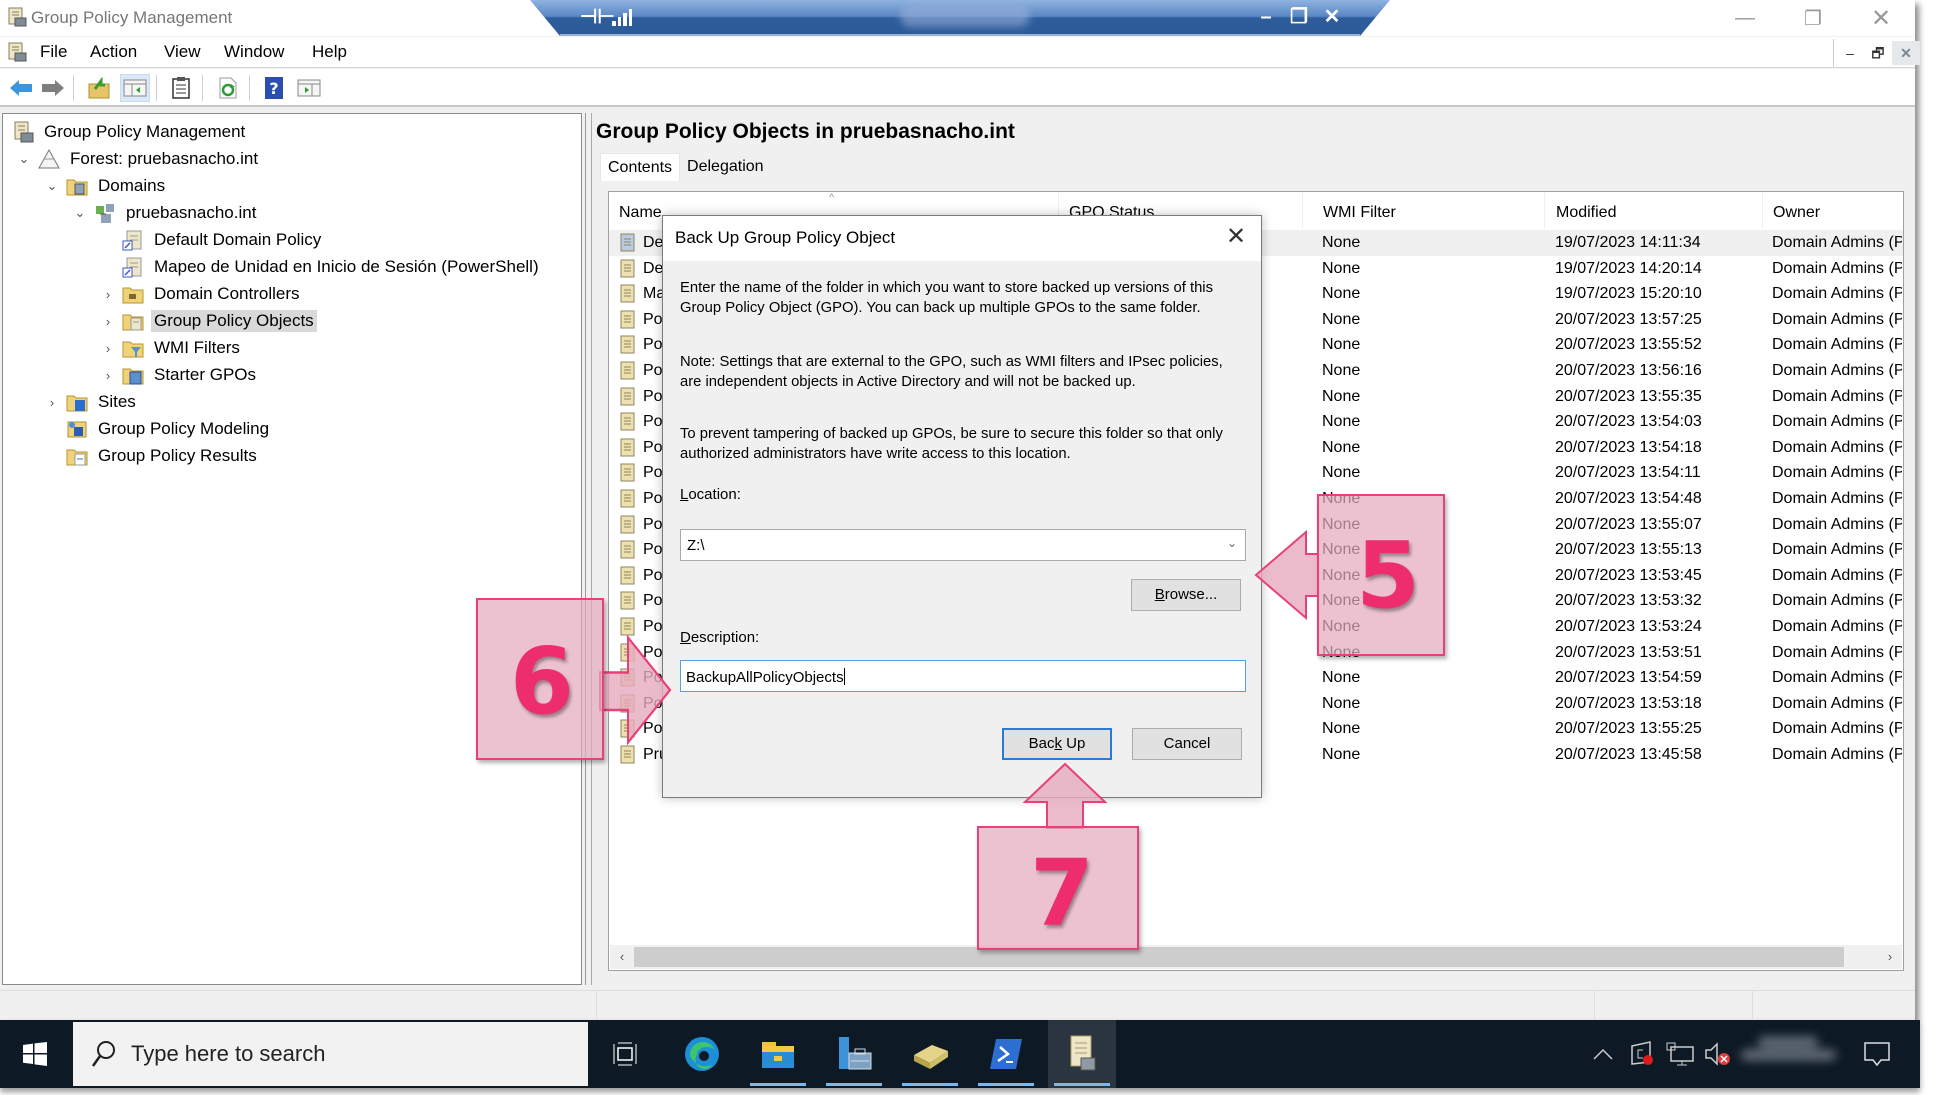 The width and height of the screenshot is (1935, 1095). I want to click on taskbar-search-box: Type here to search, so click(330, 1054).